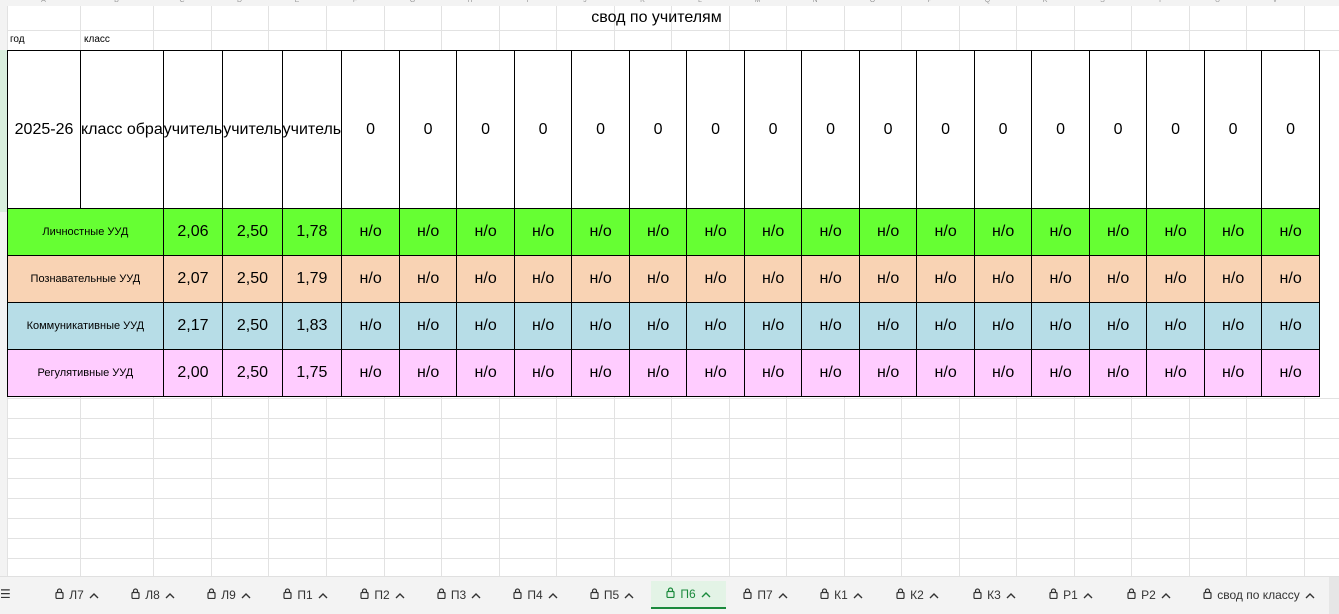  What do you see at coordinates (17, 39) in the screenshot?
I see `year-label: год` at bounding box center [17, 39].